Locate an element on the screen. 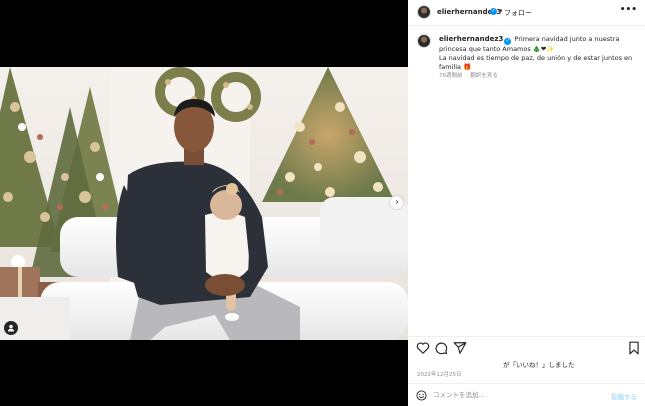 The image size is (645, 406). comment-bar: 投稿する is located at coordinates (526, 394).